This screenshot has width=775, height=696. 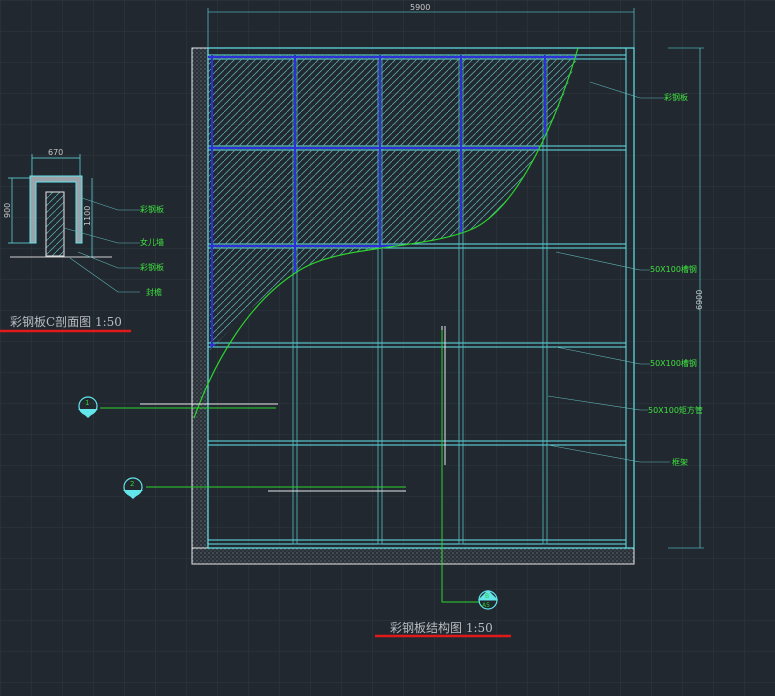 I want to click on section-dim-height-inner: 1100, so click(x=87, y=216).